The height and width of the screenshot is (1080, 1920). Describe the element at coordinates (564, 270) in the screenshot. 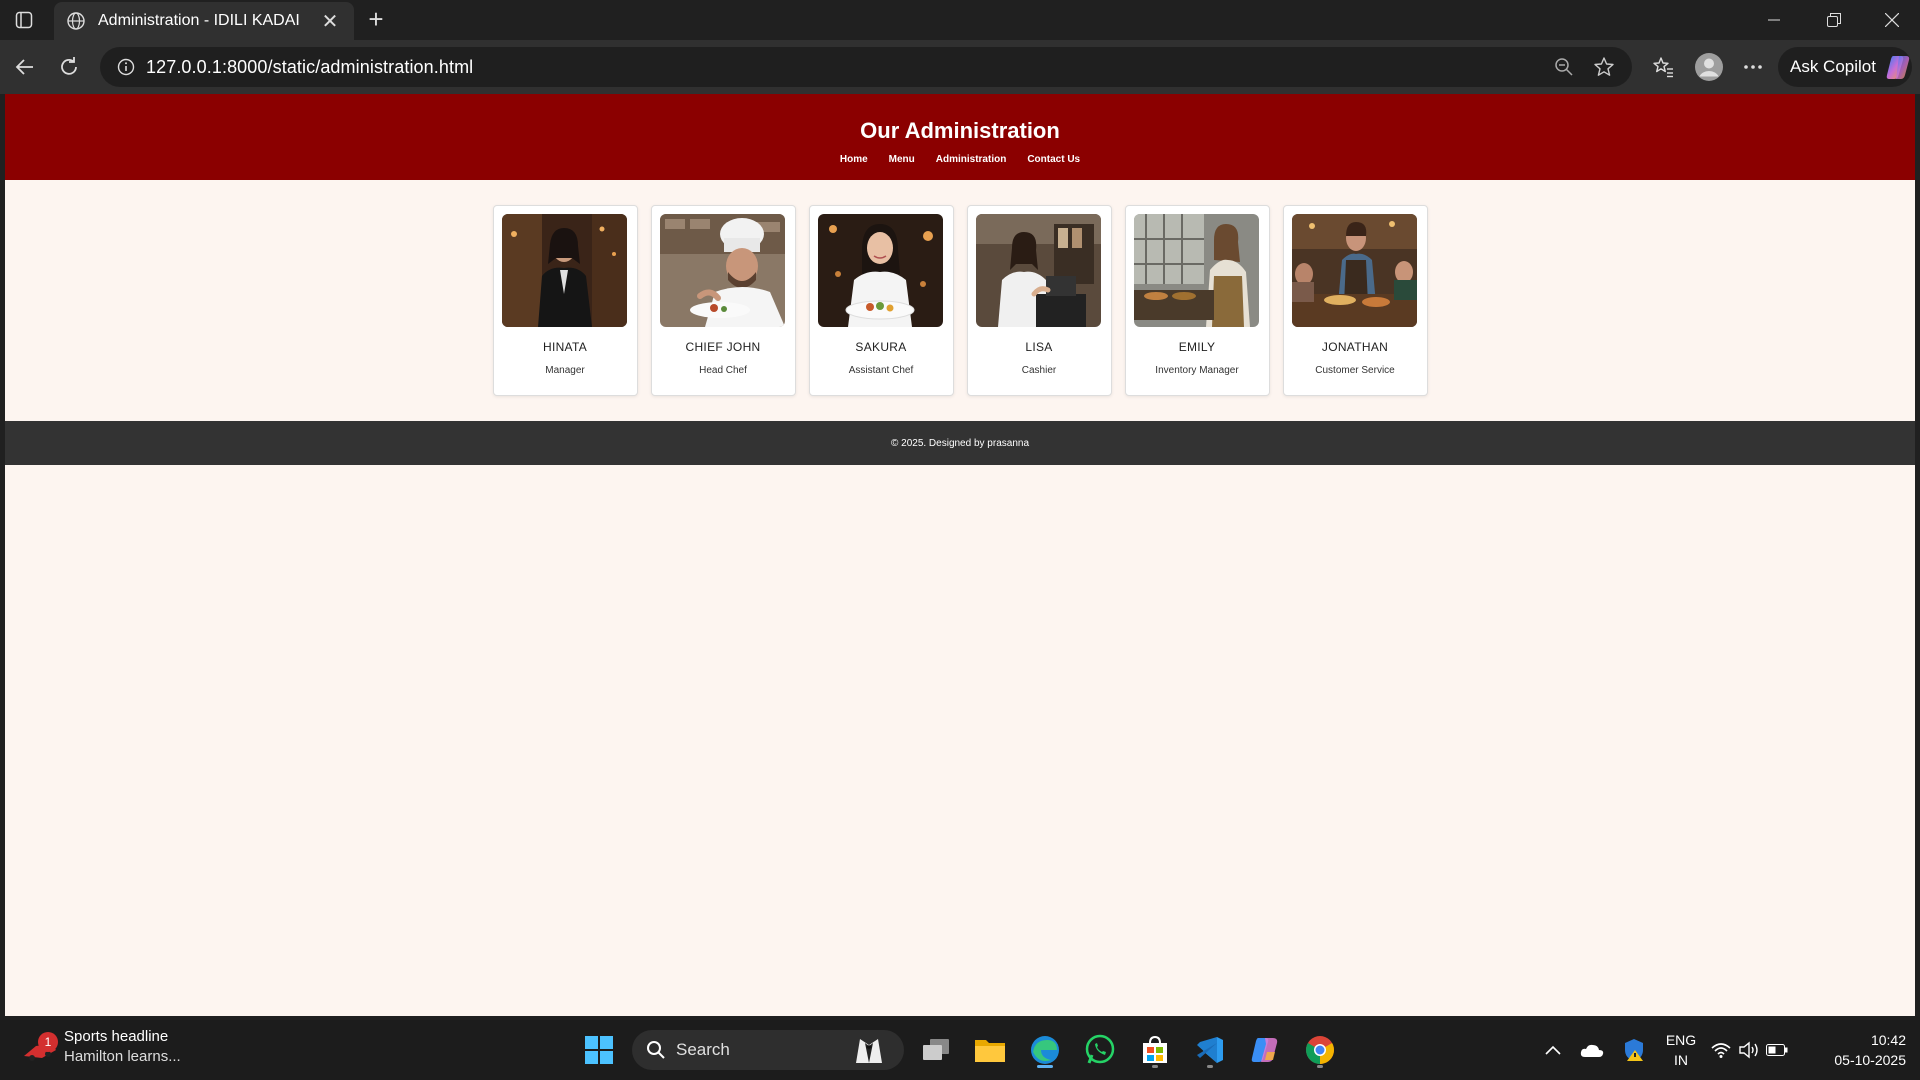

I see `staff-photo-hinata` at that location.